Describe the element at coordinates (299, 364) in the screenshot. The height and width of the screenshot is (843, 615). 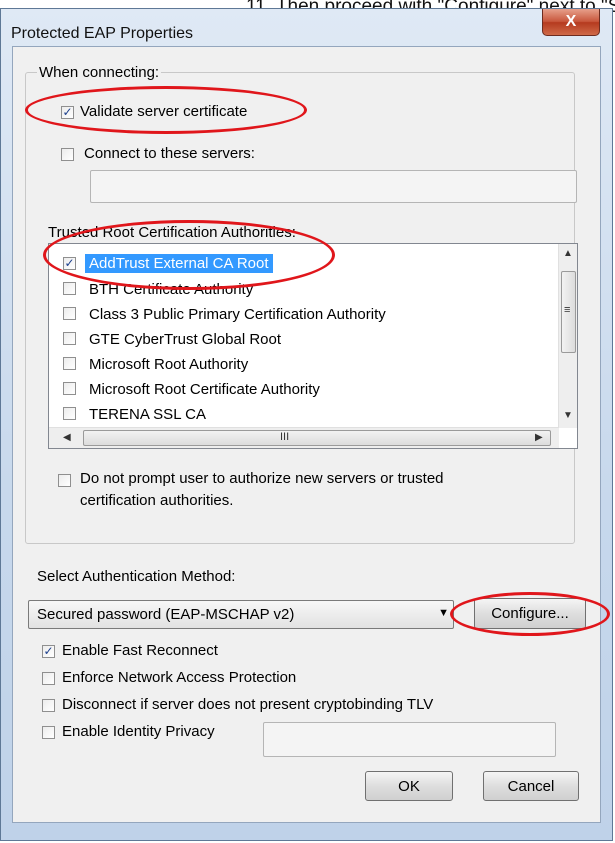
I see `list-item: Microsoft Root Authority` at that location.